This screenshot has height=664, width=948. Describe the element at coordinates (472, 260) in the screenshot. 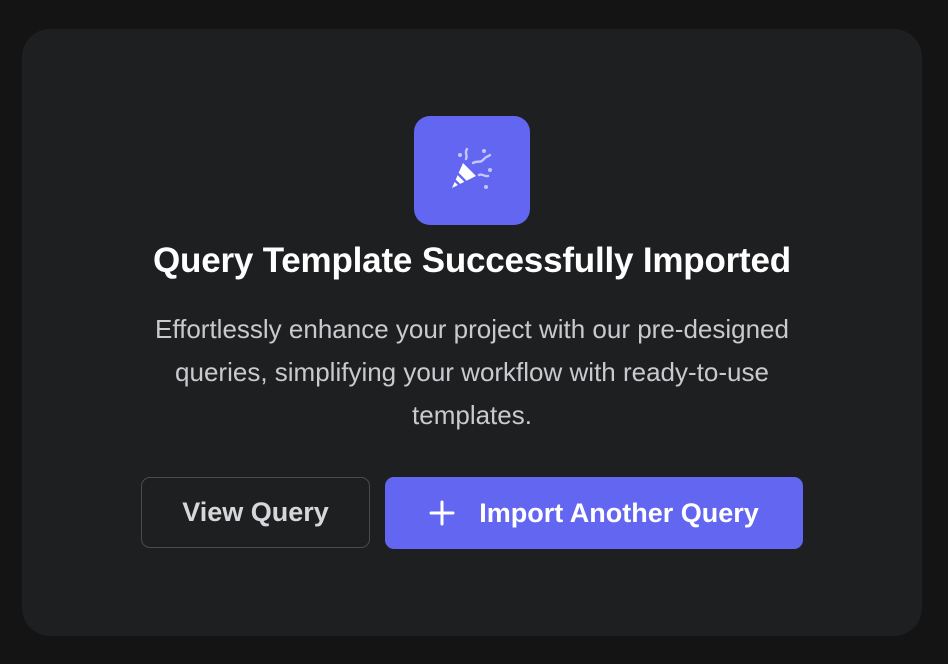

I see `dialog-title: Query Template Successfully Imported` at that location.